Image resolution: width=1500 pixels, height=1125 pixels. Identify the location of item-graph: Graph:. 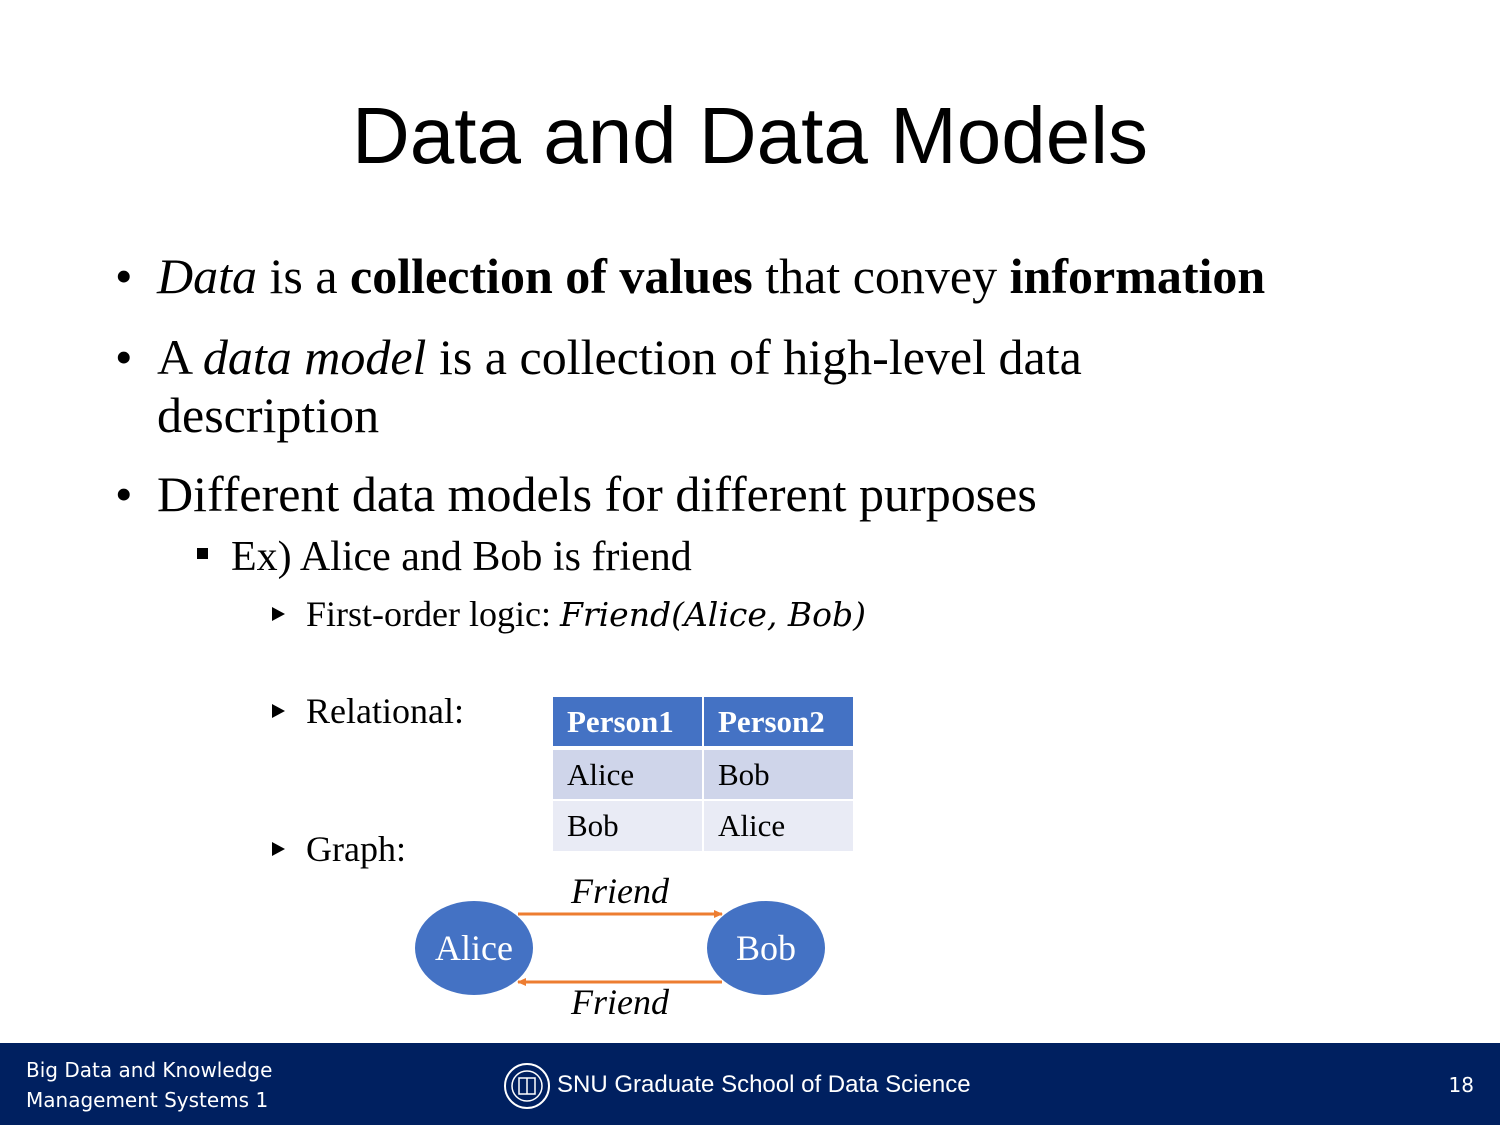
(339, 849).